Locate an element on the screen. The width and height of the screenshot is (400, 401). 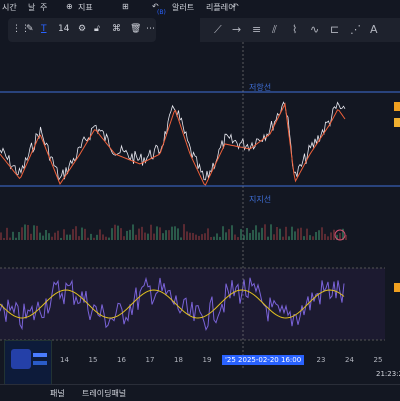
clock: 21:23:2 is located at coordinates (388, 374).